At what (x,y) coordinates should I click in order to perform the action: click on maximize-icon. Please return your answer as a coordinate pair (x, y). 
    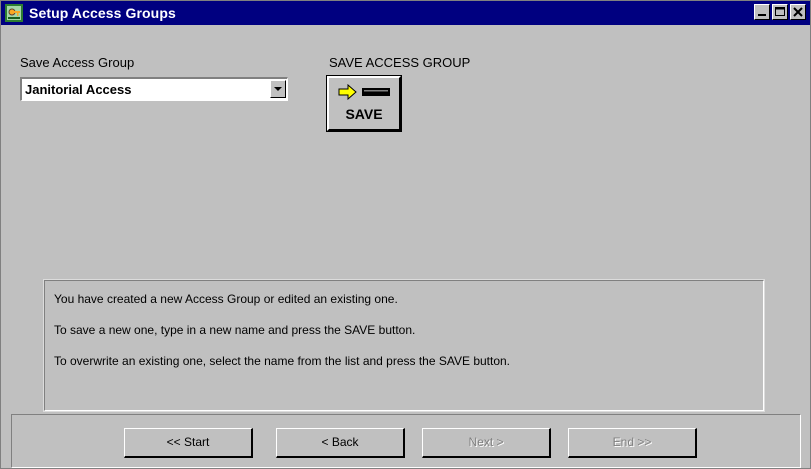
    Looking at the image, I should click on (780, 11).